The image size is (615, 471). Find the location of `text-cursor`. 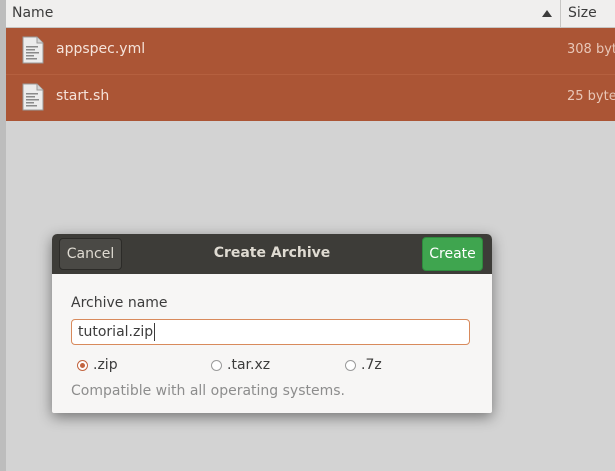

text-cursor is located at coordinates (154, 332).